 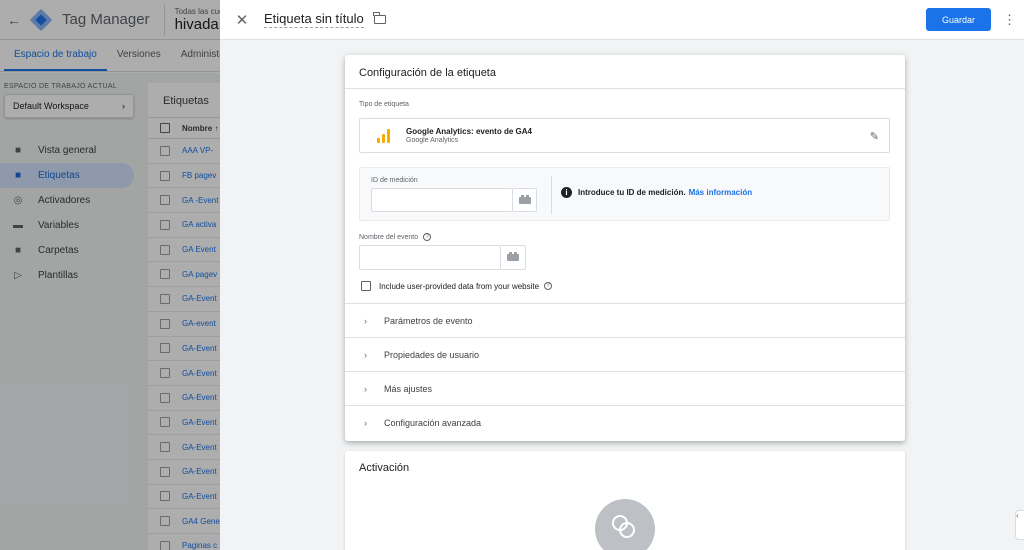 What do you see at coordinates (632, 192) in the screenshot?
I see `measurement-info-text: Introduce tu ID de medición.` at bounding box center [632, 192].